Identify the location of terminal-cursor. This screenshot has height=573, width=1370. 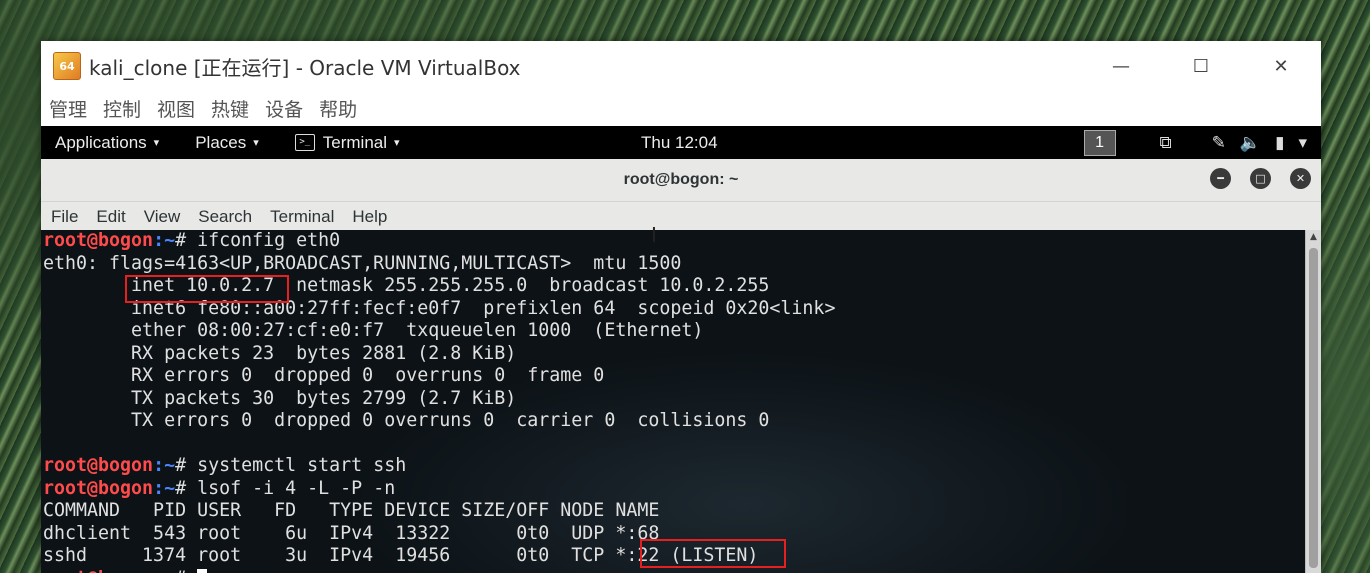
(202, 570).